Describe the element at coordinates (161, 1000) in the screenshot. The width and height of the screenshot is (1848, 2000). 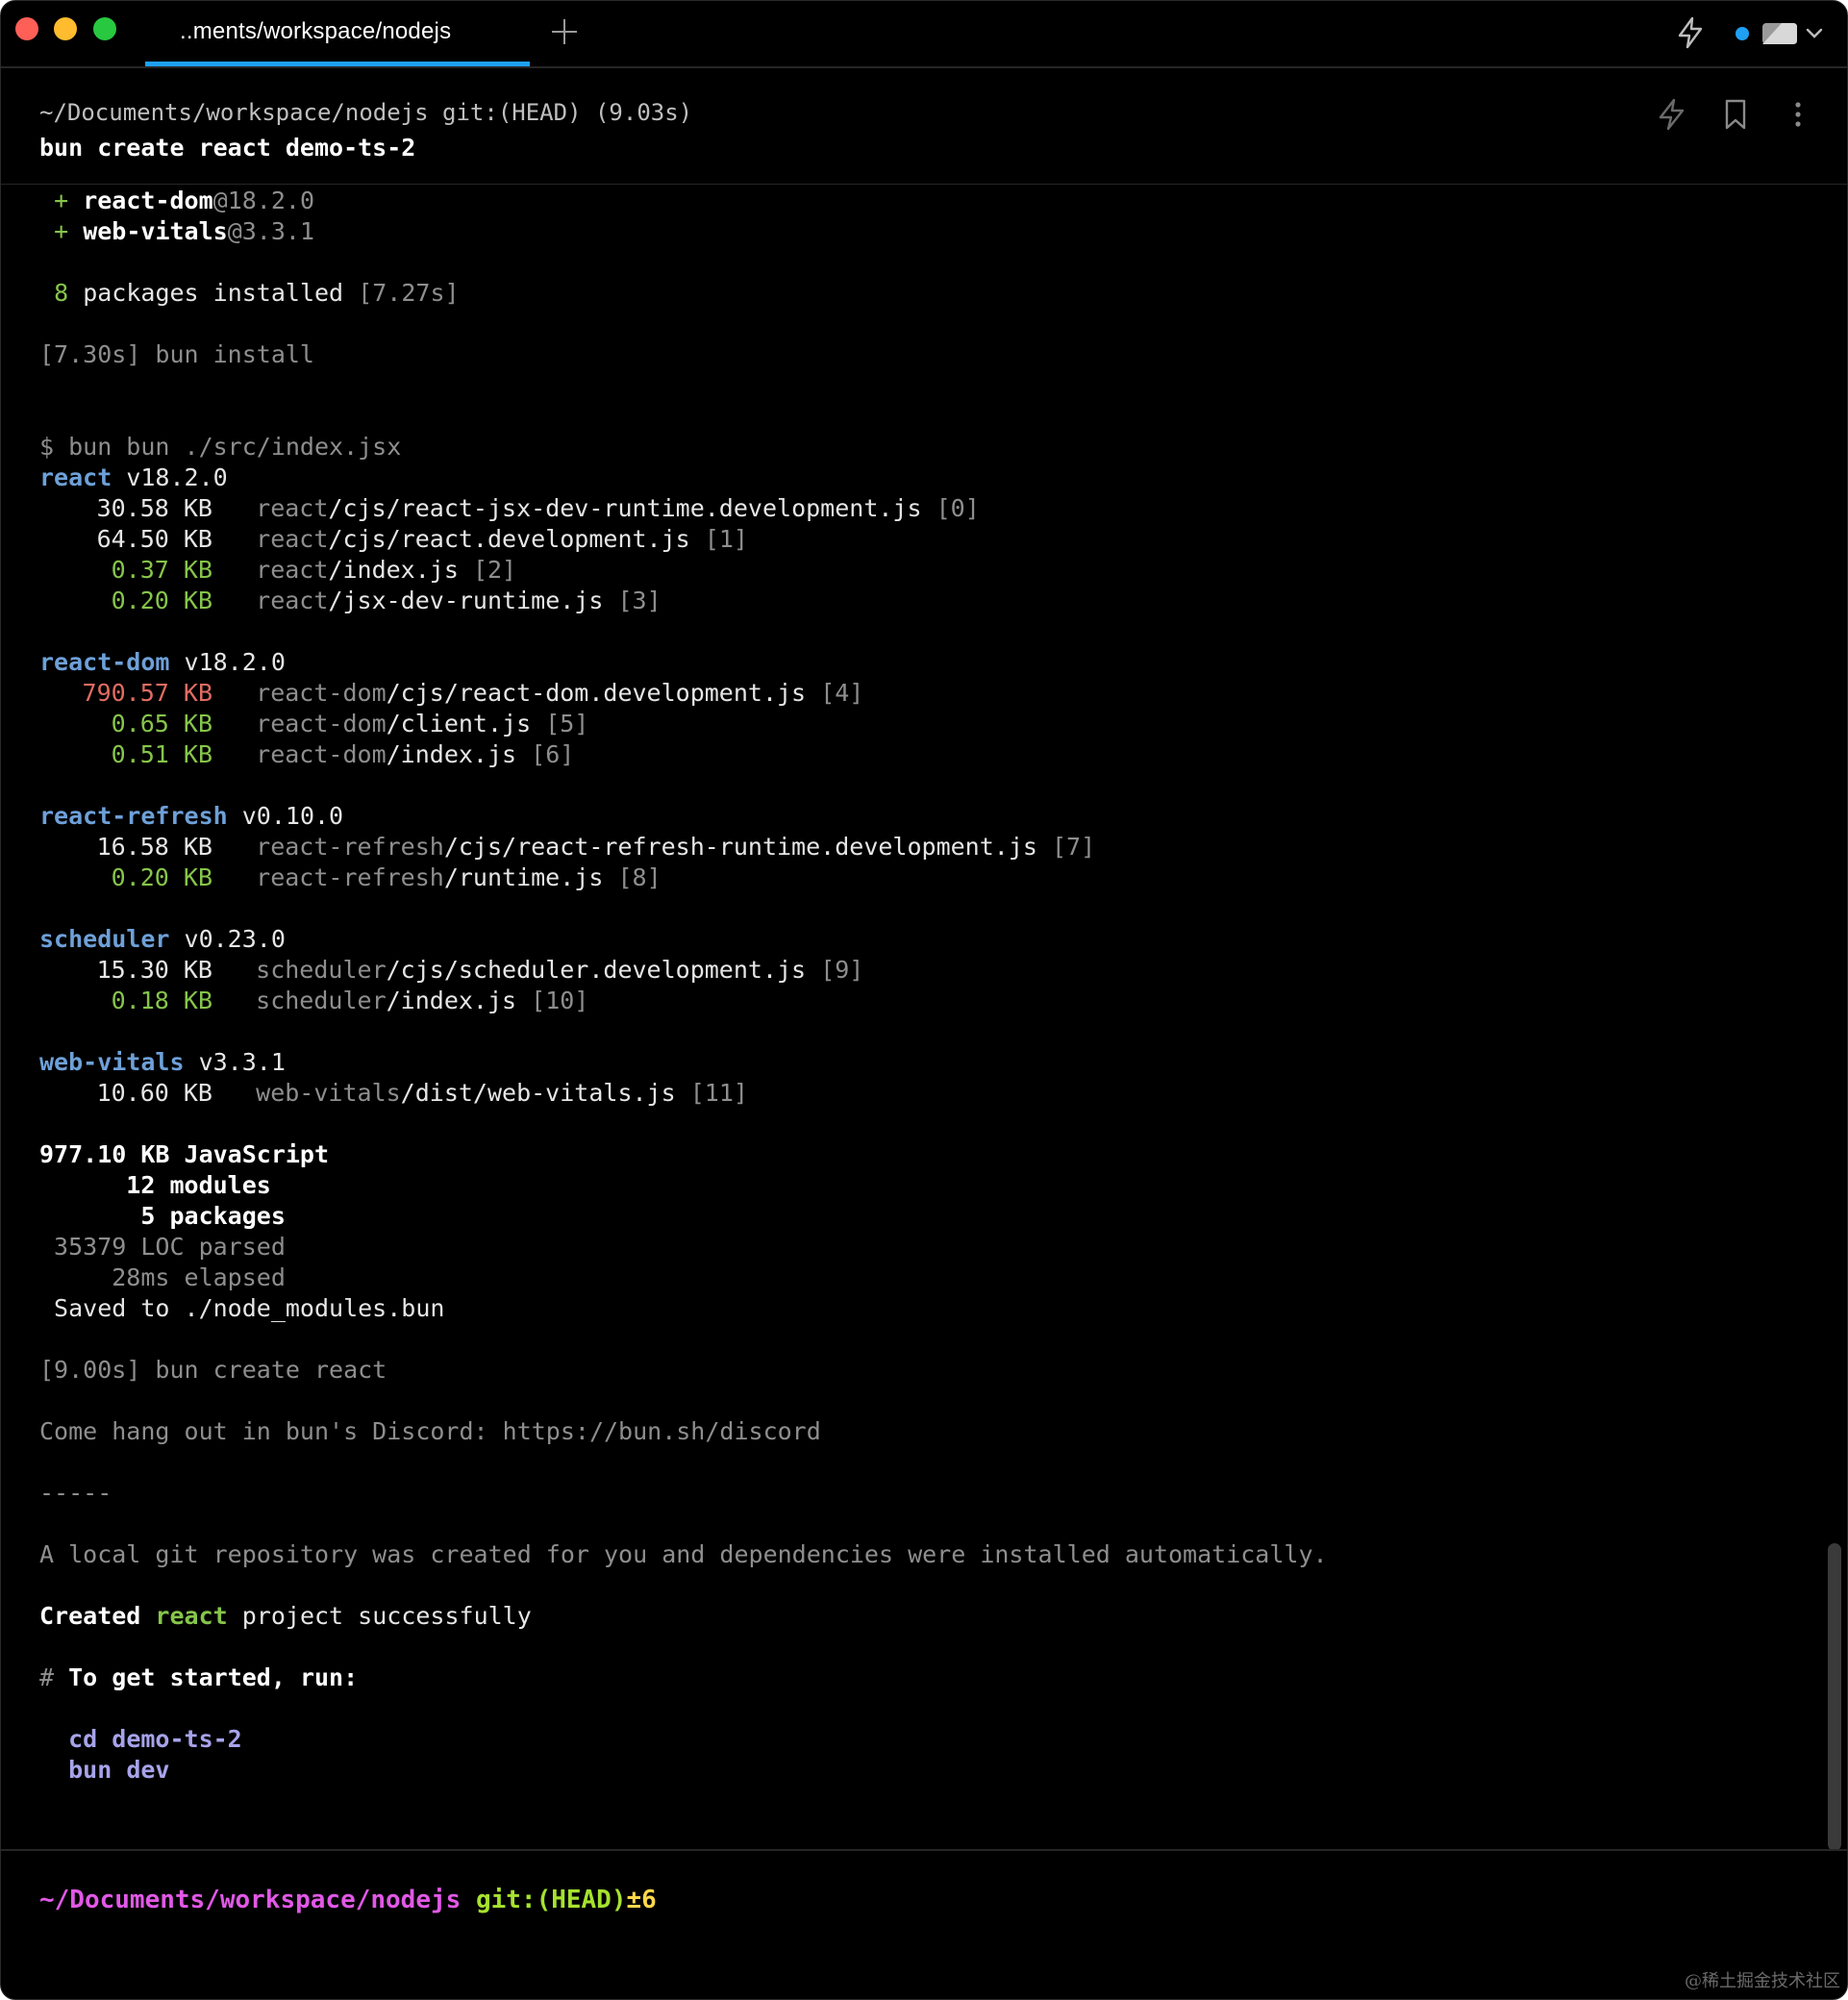
I see `file-size: 0.18 KB` at that location.